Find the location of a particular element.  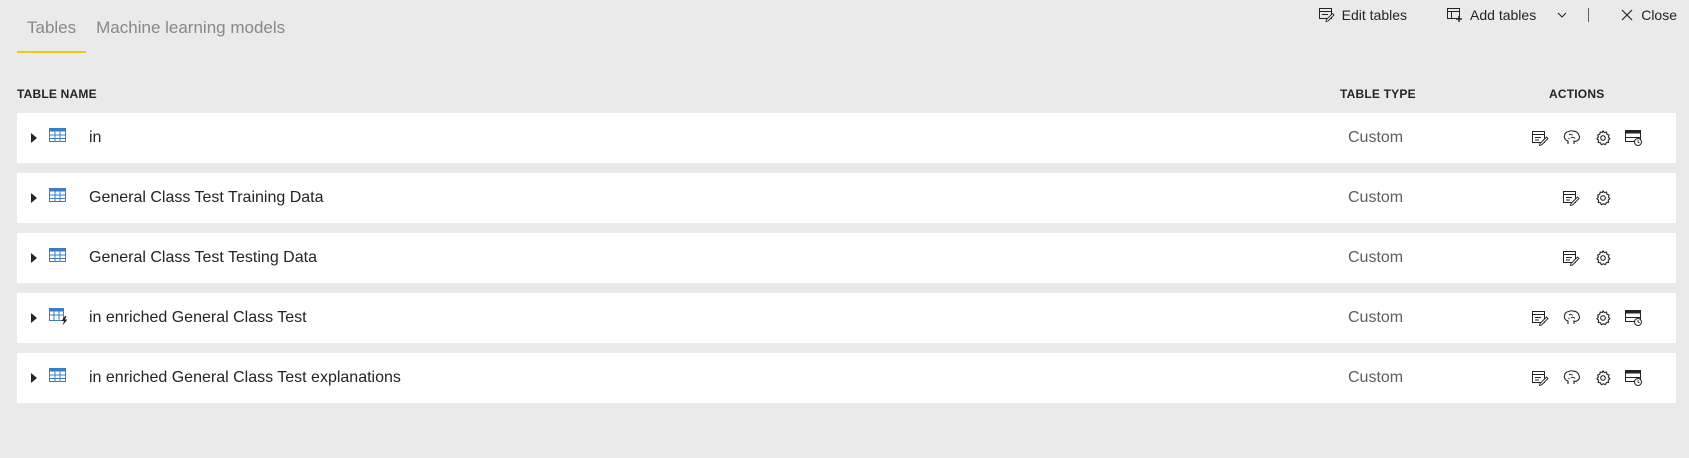

add-tables-dropdown is located at coordinates (1562, 15).